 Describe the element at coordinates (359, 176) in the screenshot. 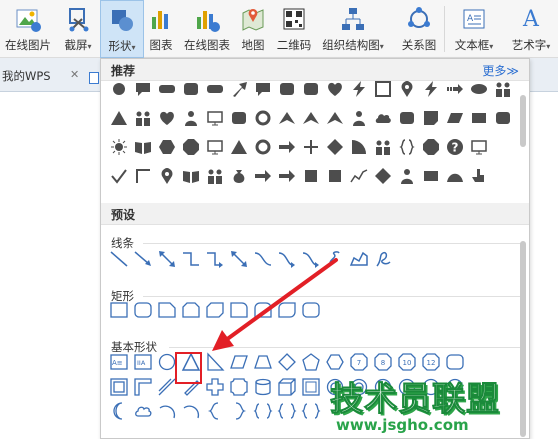

I see `shape-zigzag` at that location.